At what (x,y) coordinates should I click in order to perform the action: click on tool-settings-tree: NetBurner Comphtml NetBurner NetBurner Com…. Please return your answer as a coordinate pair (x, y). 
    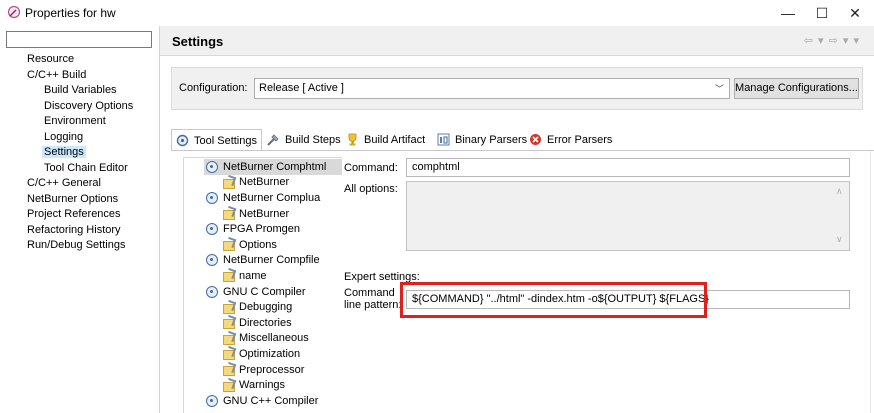
    Looking at the image, I should click on (262, 285).